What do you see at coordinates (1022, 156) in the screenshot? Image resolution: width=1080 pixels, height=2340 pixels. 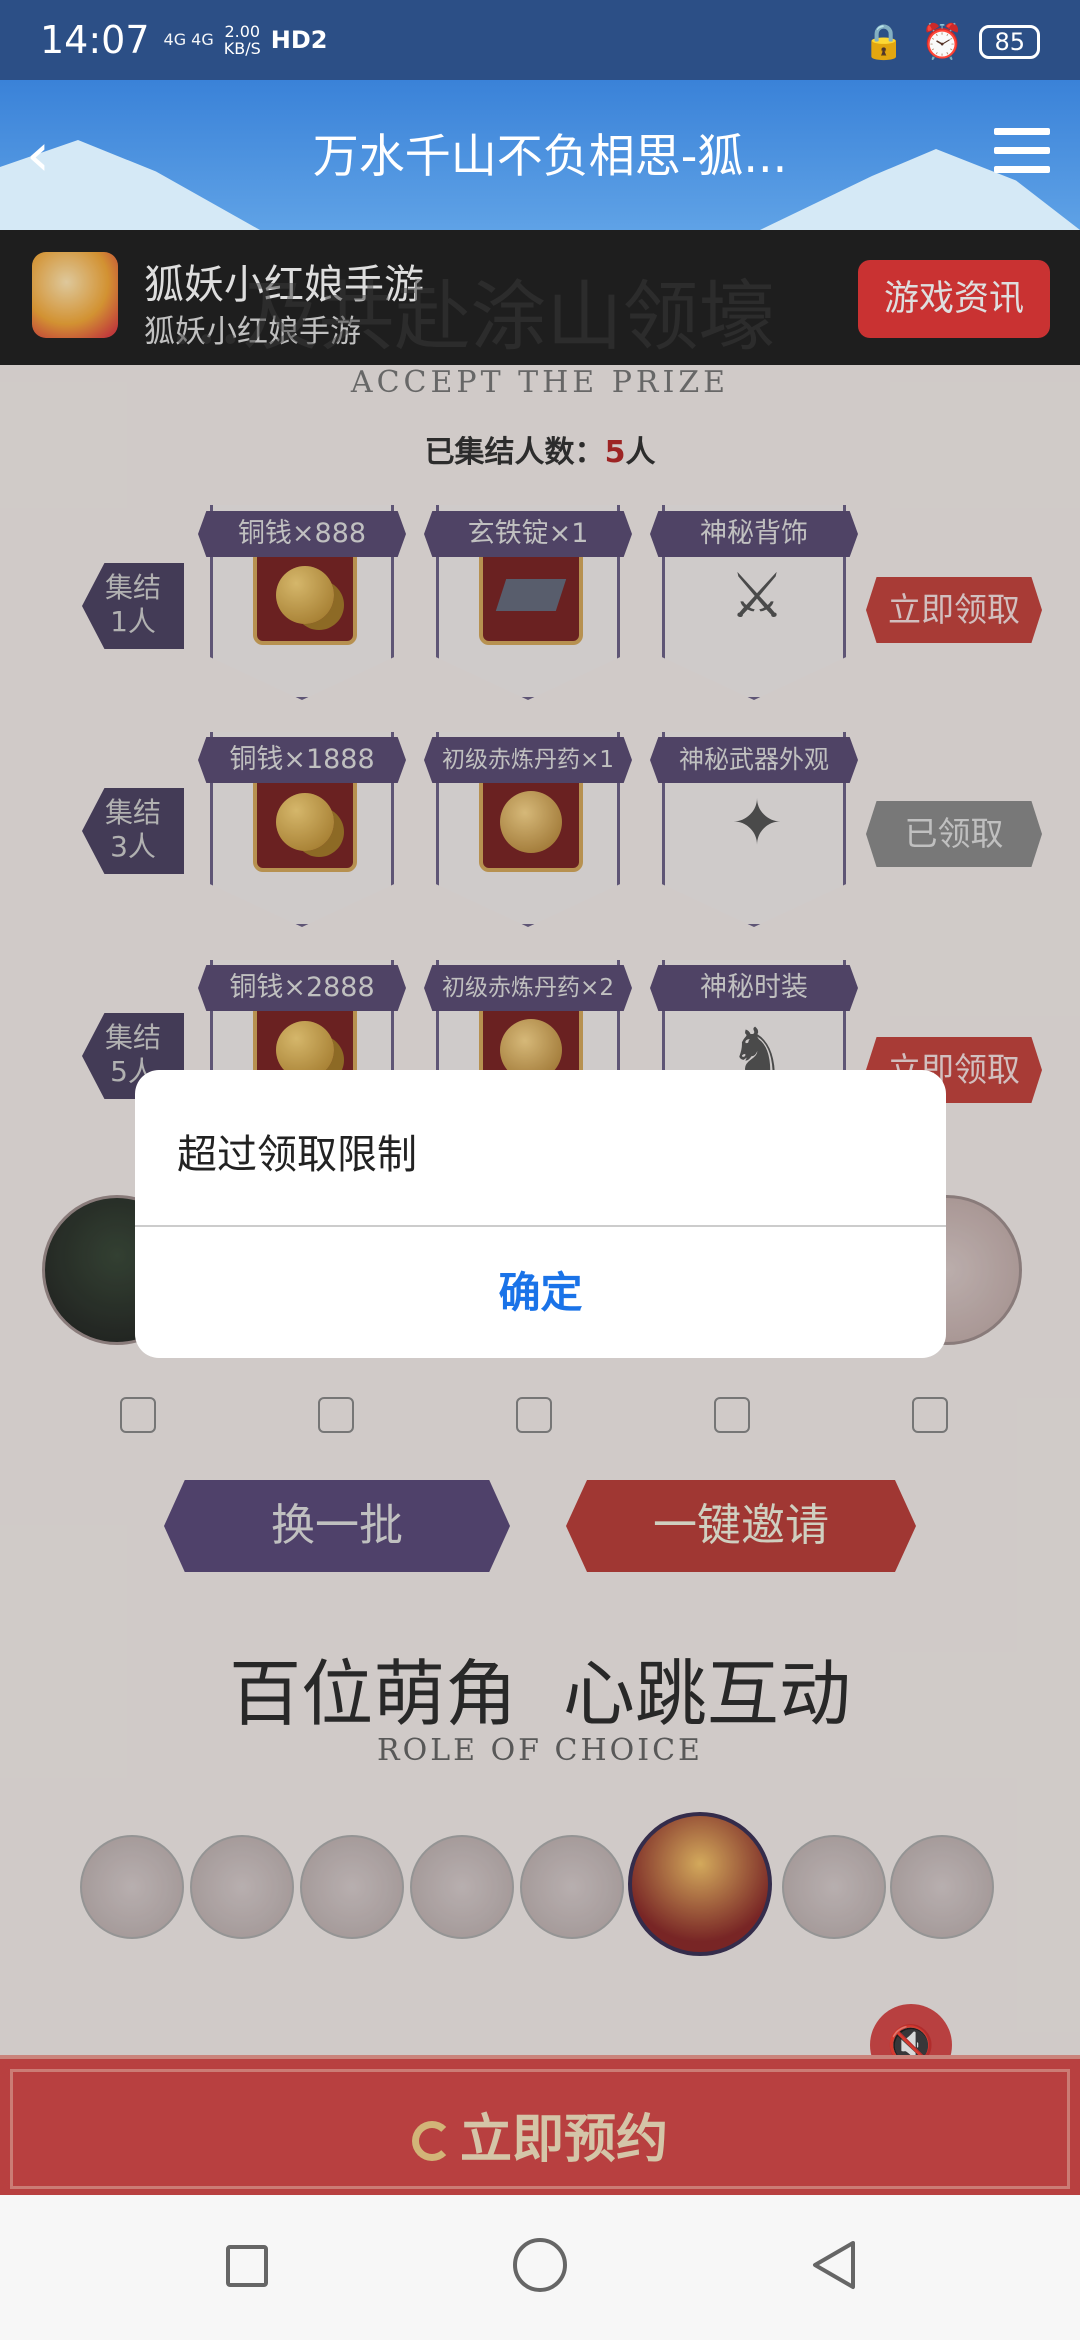 I see `menu-icon` at bounding box center [1022, 156].